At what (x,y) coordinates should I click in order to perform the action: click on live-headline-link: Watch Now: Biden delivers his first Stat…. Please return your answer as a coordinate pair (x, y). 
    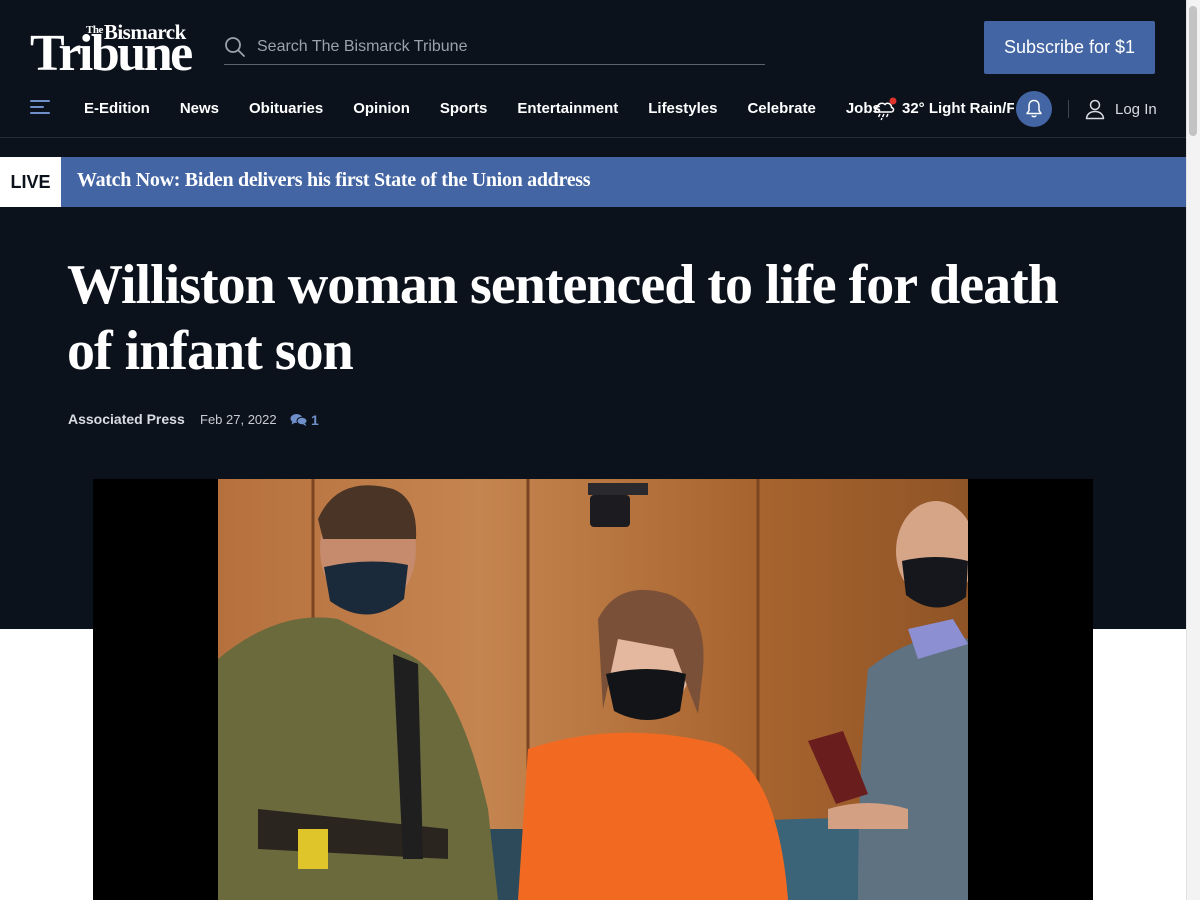
    Looking at the image, I should click on (334, 180).